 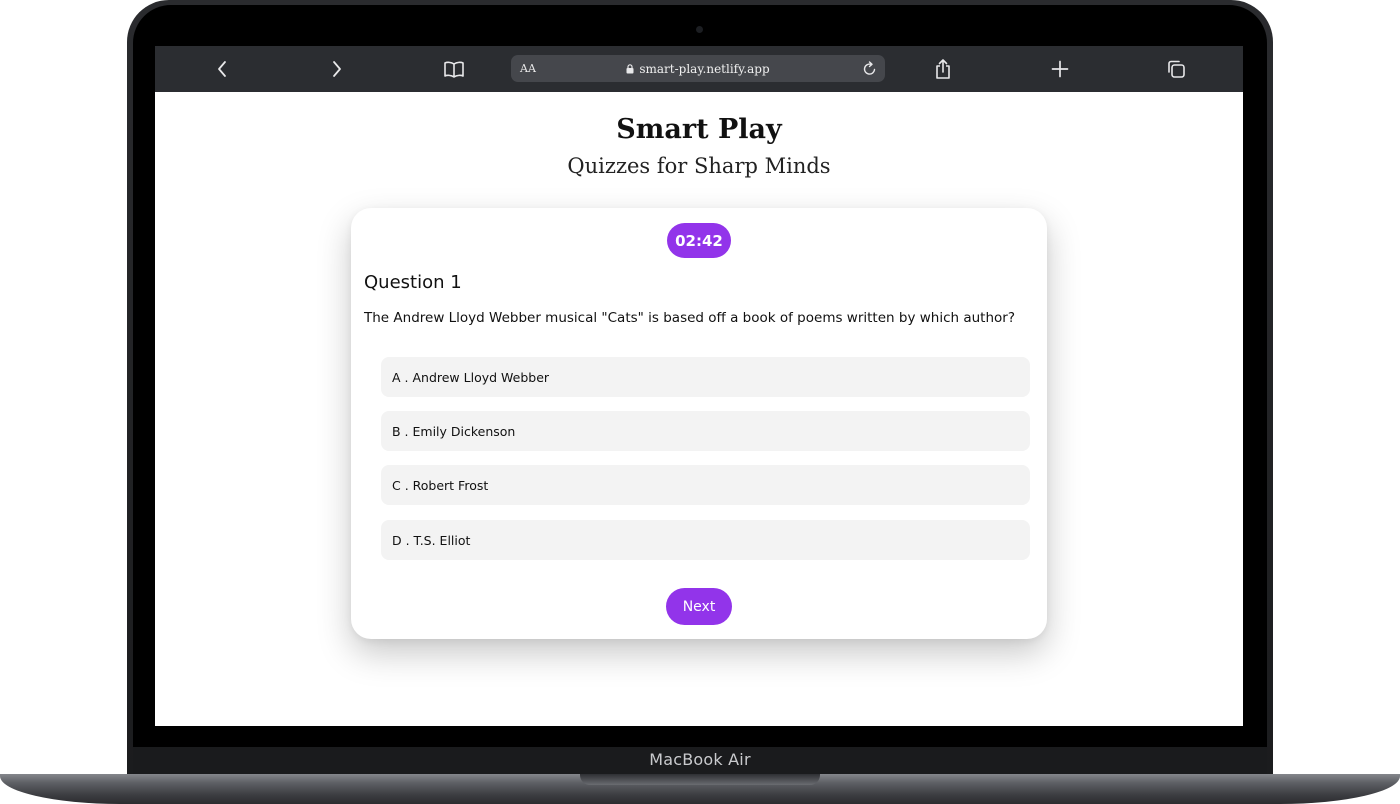 What do you see at coordinates (454, 69) in the screenshot?
I see `reader-icon` at bounding box center [454, 69].